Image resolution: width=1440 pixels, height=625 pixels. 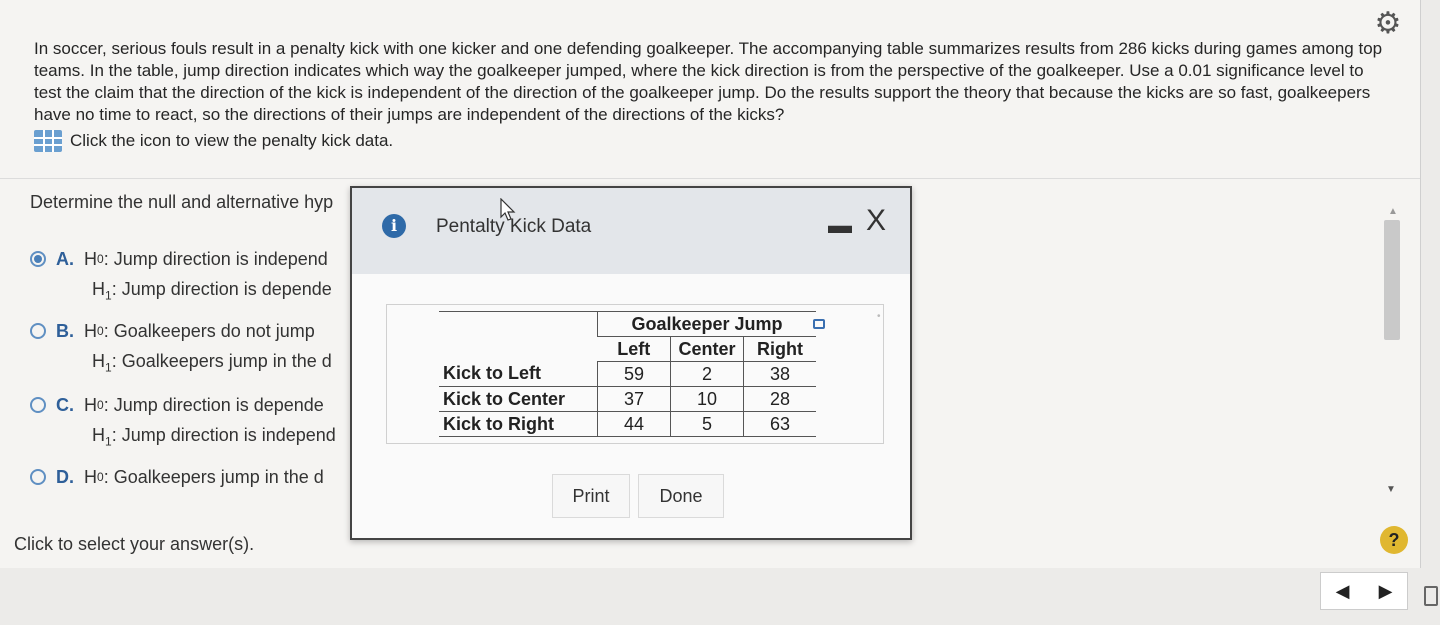 What do you see at coordinates (98, 435) in the screenshot?
I see `option-c-h1-label: H` at bounding box center [98, 435].